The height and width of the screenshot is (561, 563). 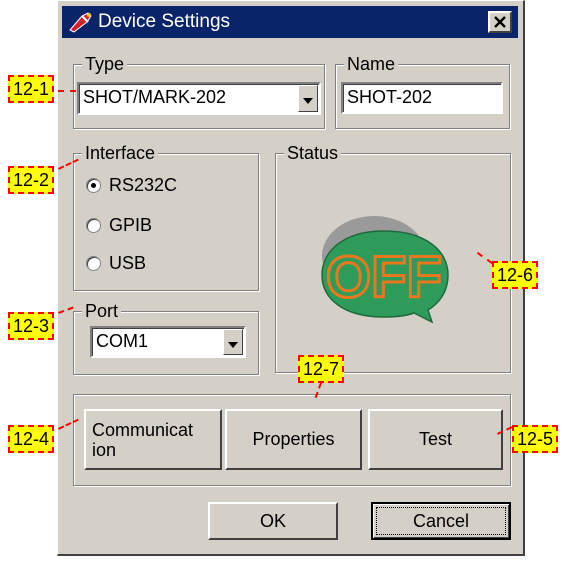 I want to click on port-label: Port, so click(x=102, y=311).